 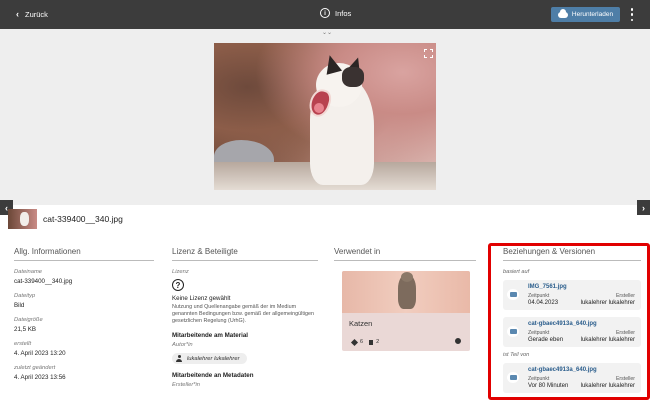 I want to click on license-label: Lizenz, so click(x=180, y=272).